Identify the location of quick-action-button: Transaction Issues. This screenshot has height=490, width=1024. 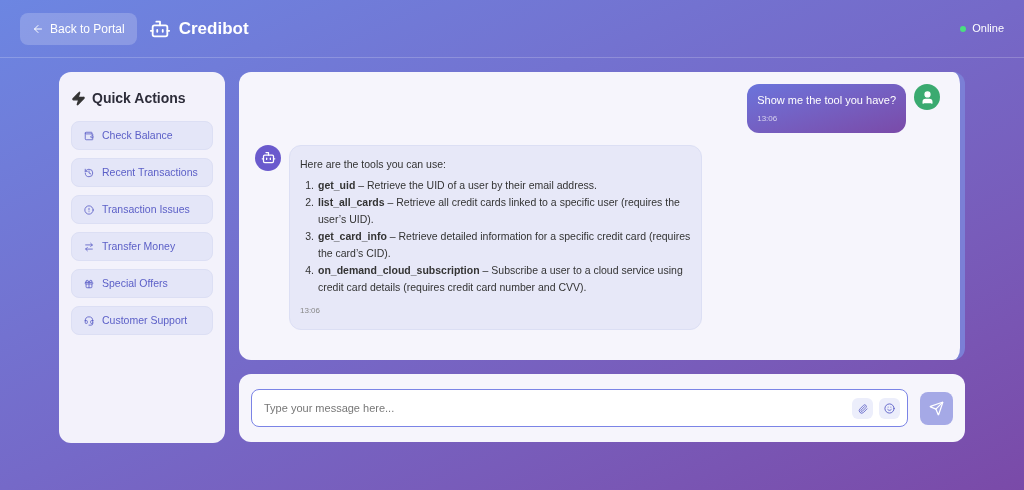
(142, 209).